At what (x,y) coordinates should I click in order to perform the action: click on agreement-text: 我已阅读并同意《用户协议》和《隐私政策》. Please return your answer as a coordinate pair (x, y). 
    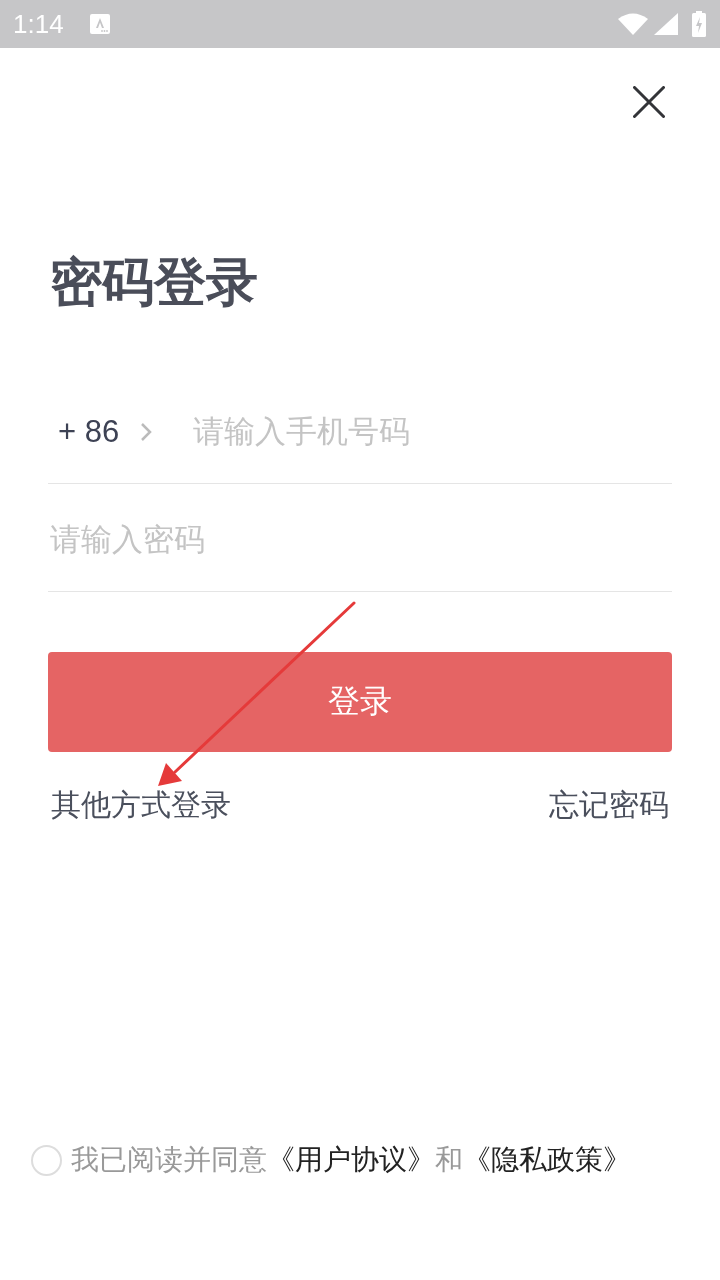
    Looking at the image, I should click on (351, 1160).